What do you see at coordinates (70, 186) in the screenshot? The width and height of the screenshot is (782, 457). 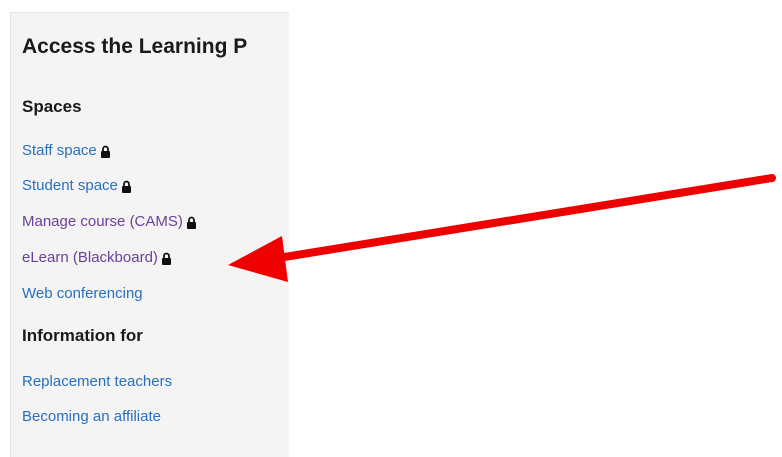 I see `student-space-link: Student space` at bounding box center [70, 186].